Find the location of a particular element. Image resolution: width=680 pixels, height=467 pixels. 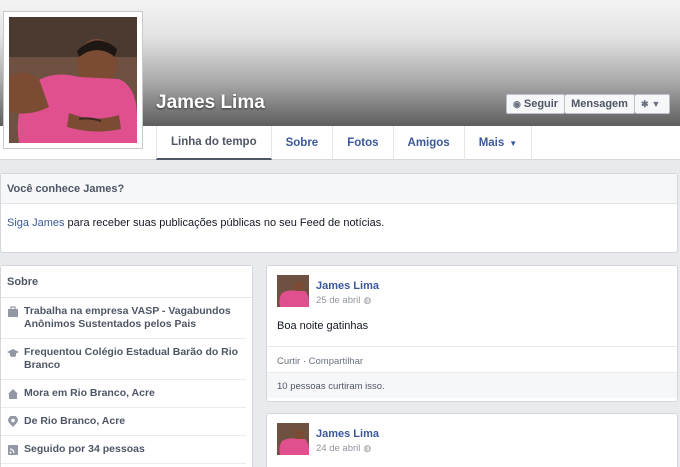

about-item-lives: Mora em Rio Branco, Acre is located at coordinates (123, 394).